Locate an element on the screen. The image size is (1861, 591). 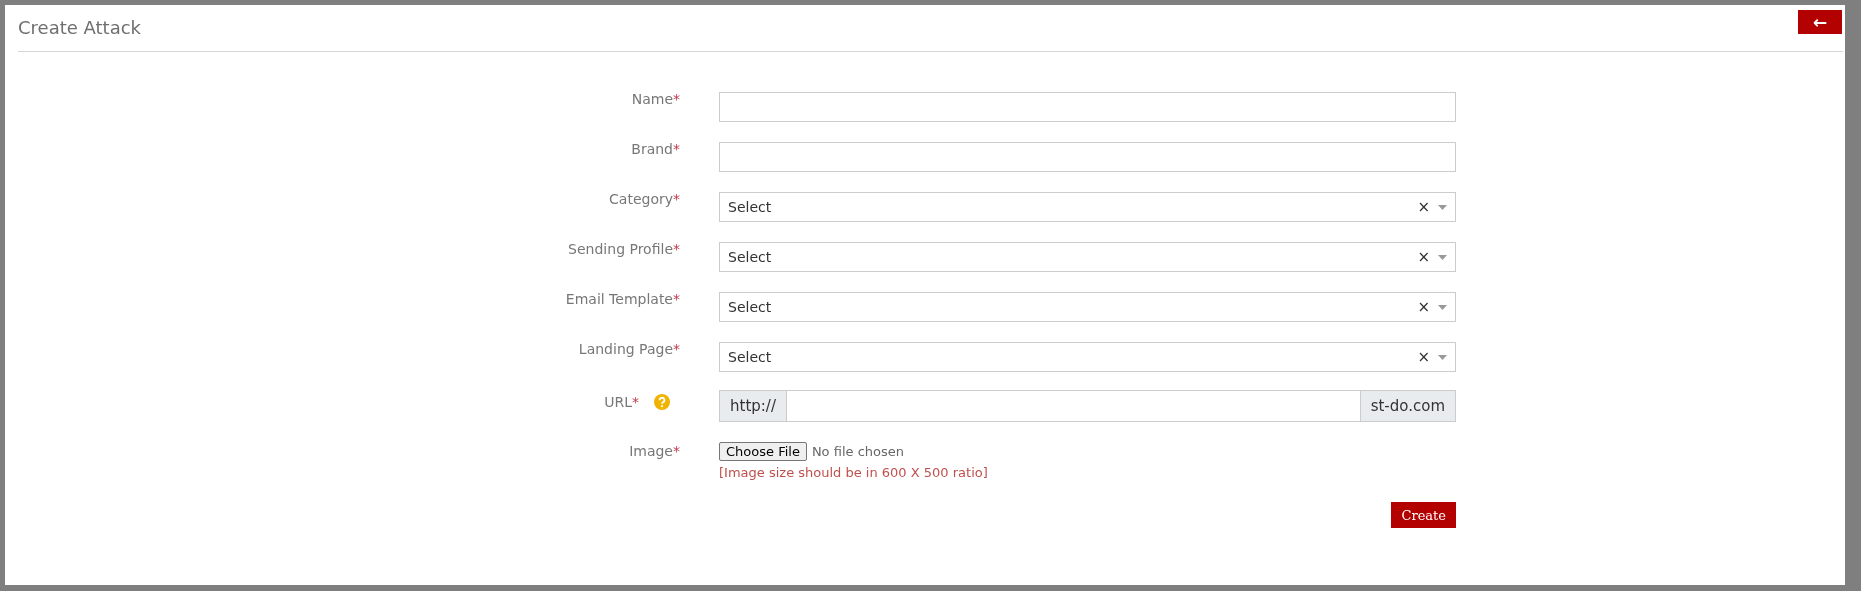
create-button: Create is located at coordinates (1423, 515).